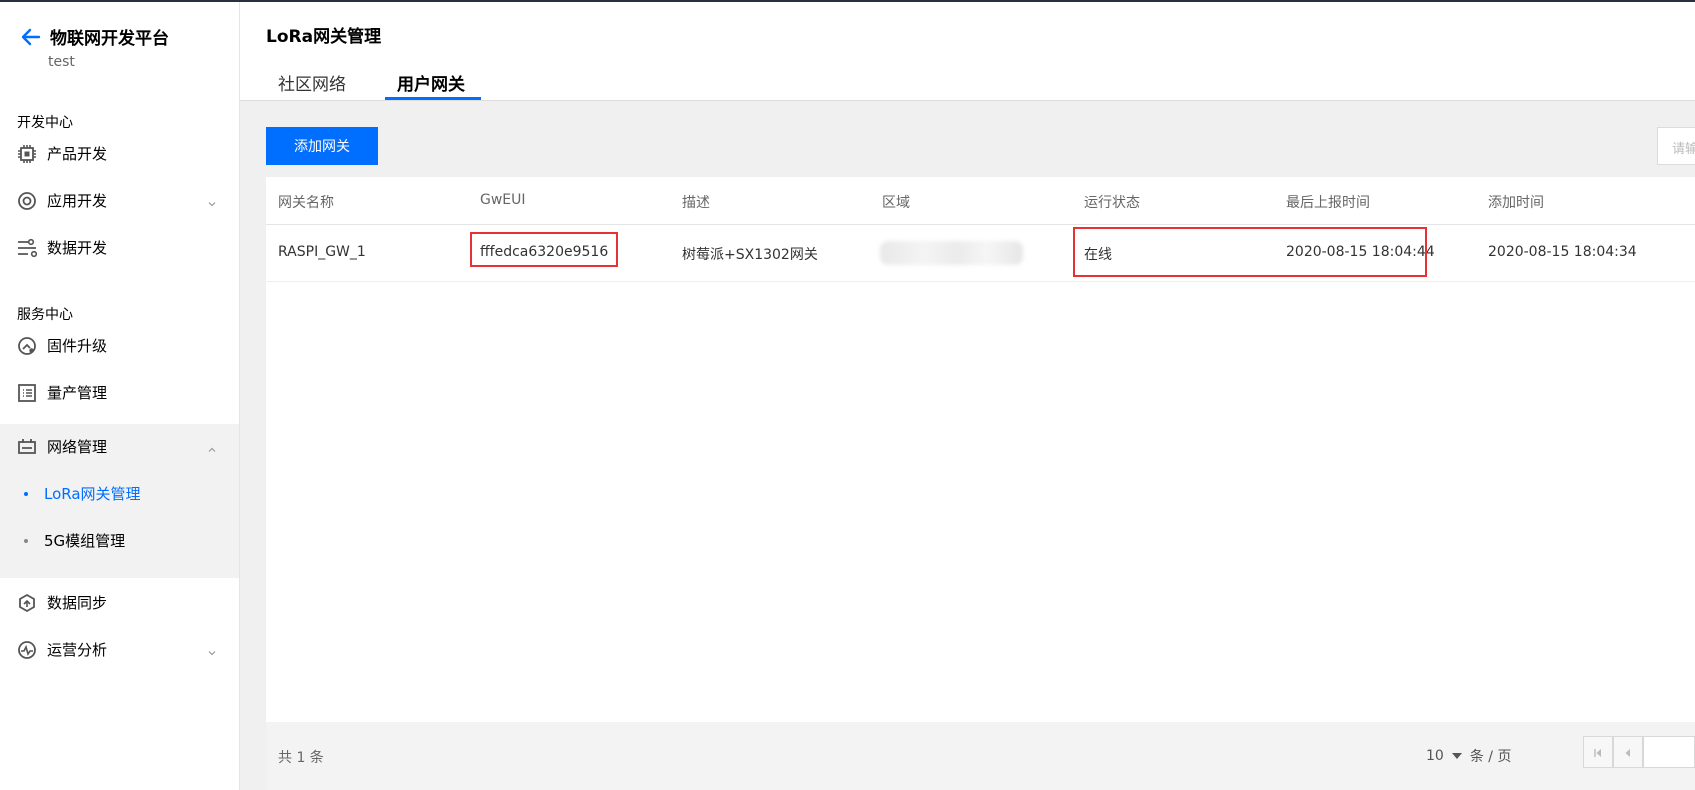  Describe the element at coordinates (1516, 203) in the screenshot. I see `column-header-added: 添加时间` at that location.